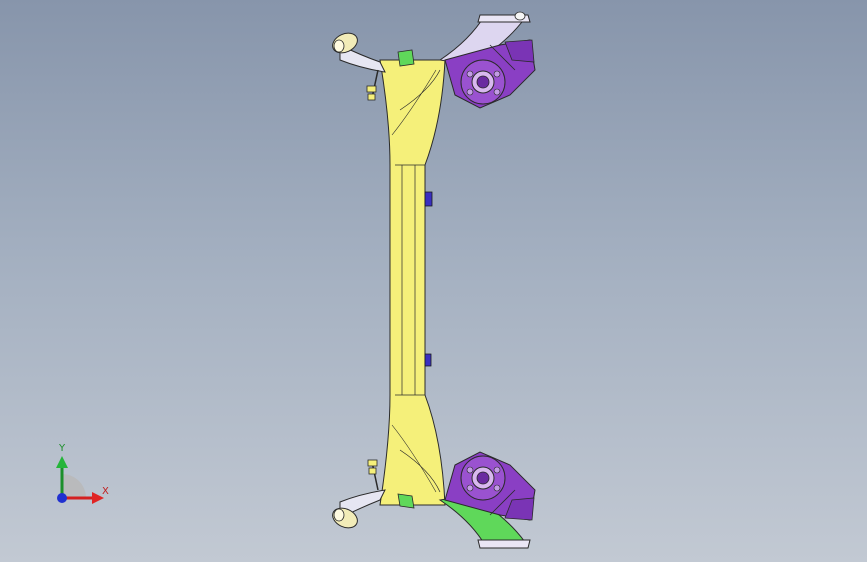 This screenshot has width=867, height=562. Describe the element at coordinates (428, 360) in the screenshot. I see `bracket-lower` at that location.